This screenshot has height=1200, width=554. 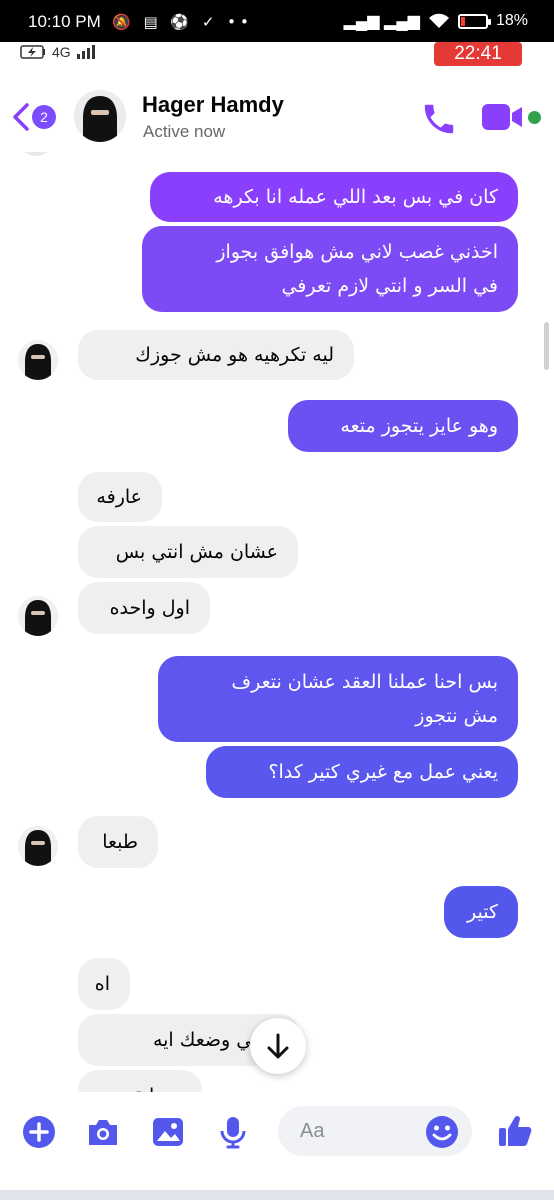 I want to click on contact-avatar, so click(x=100, y=116).